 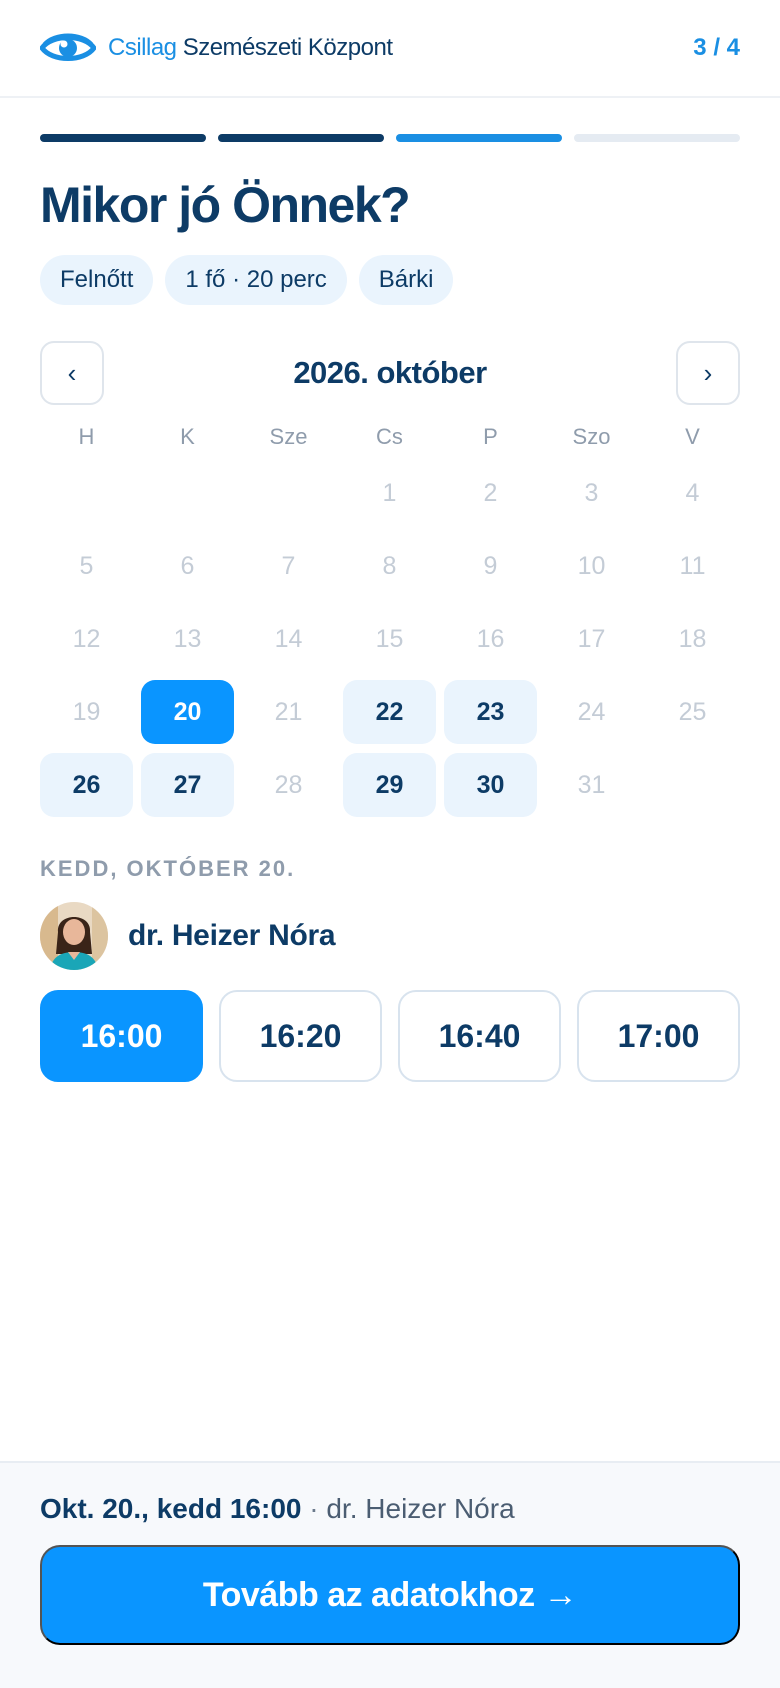 What do you see at coordinates (187, 785) in the screenshot?
I see `calendar-day-available: 27` at bounding box center [187, 785].